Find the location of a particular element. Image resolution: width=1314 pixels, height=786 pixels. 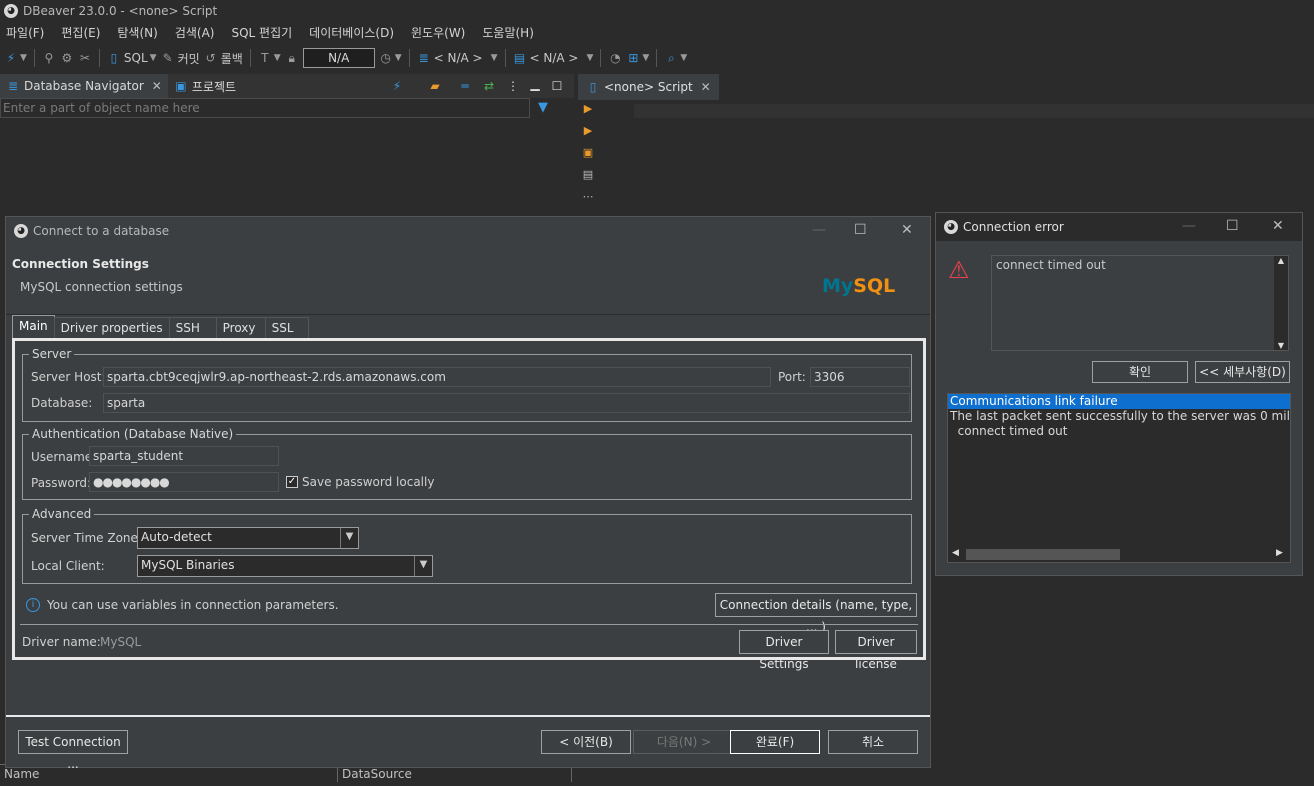

list-item: connect timed out is located at coordinates (1119, 431).